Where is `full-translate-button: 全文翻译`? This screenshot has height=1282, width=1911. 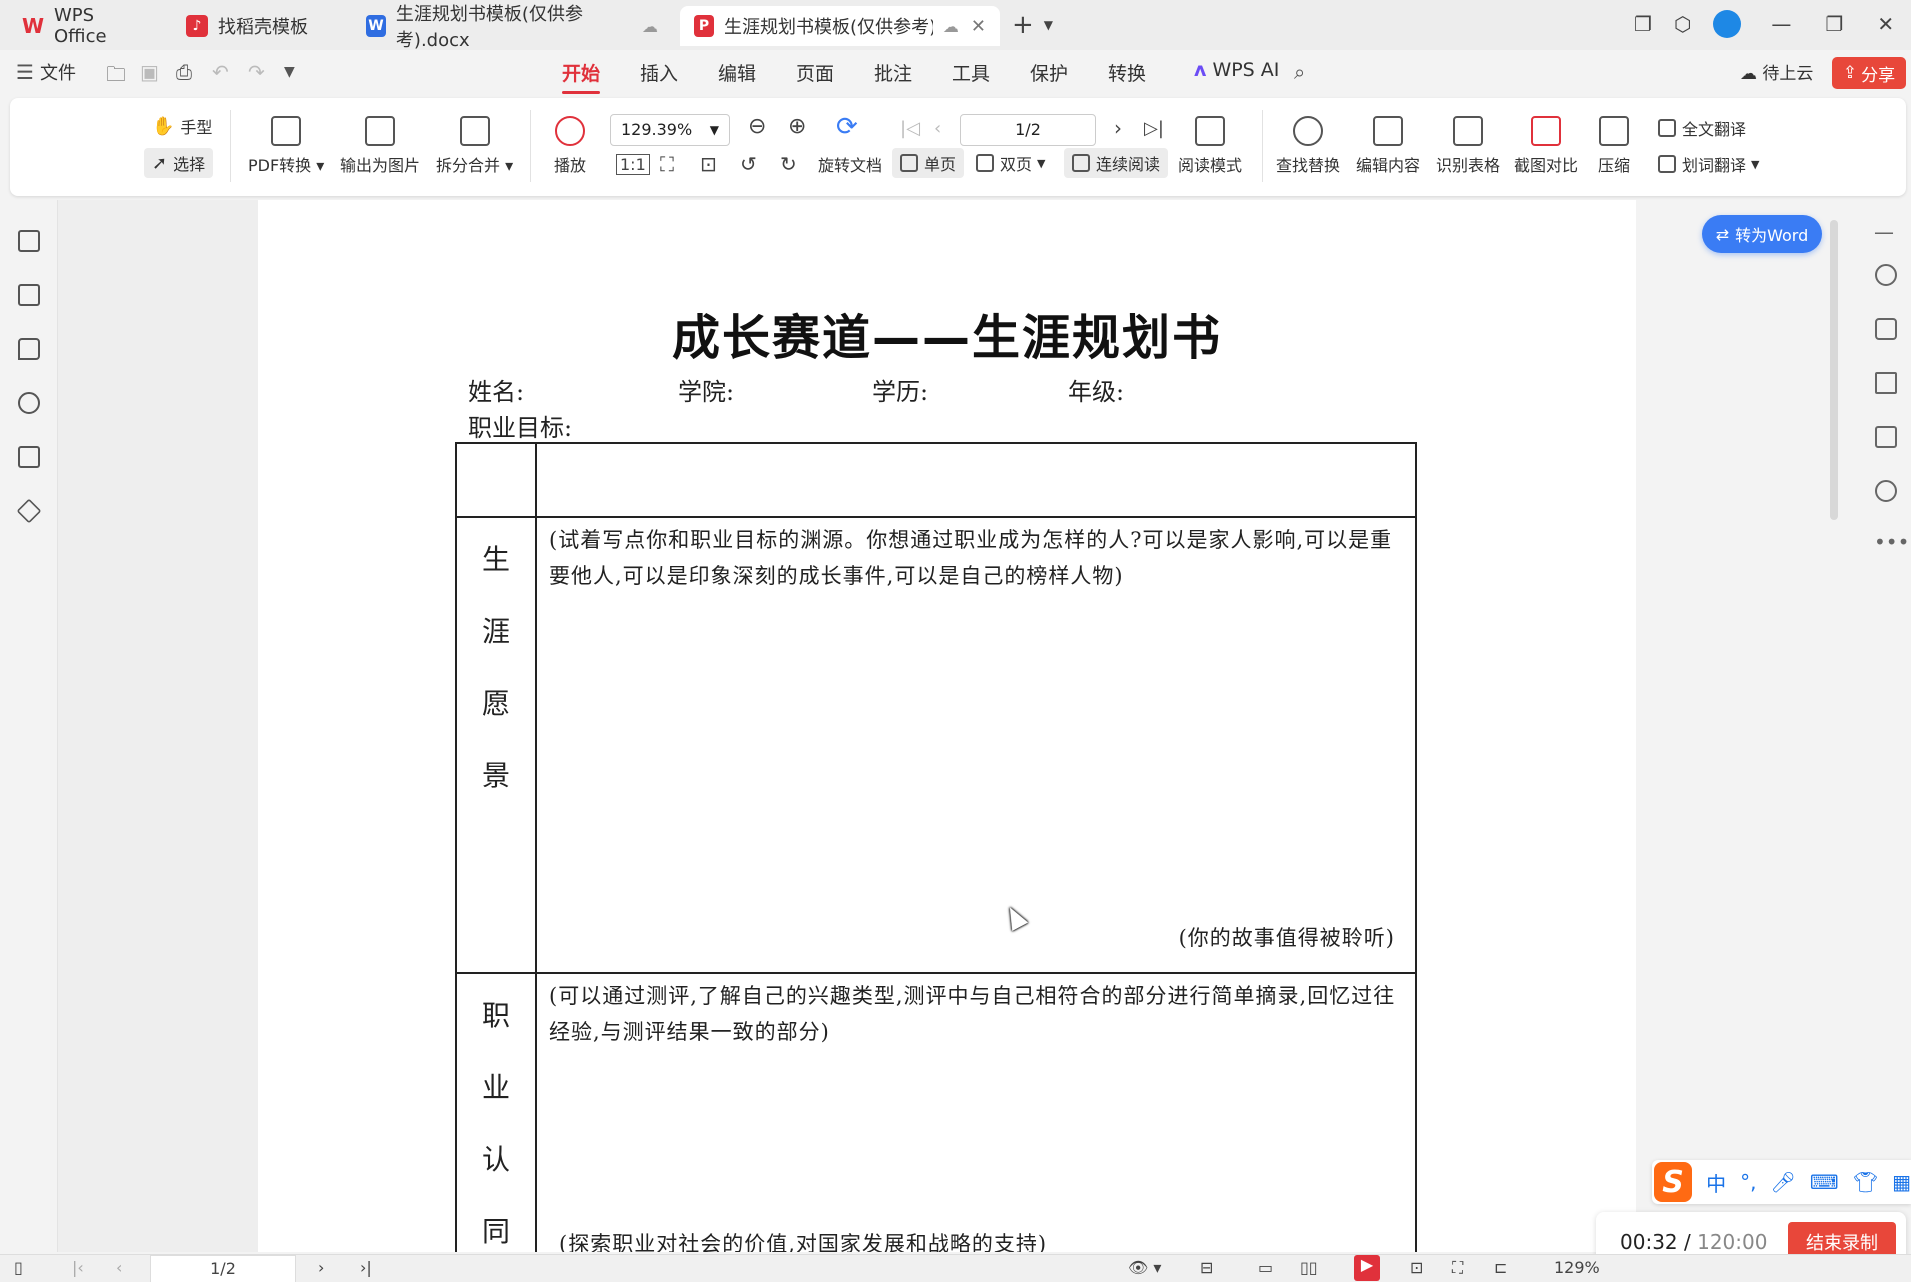
full-translate-button: 全文翻译 is located at coordinates (1702, 128).